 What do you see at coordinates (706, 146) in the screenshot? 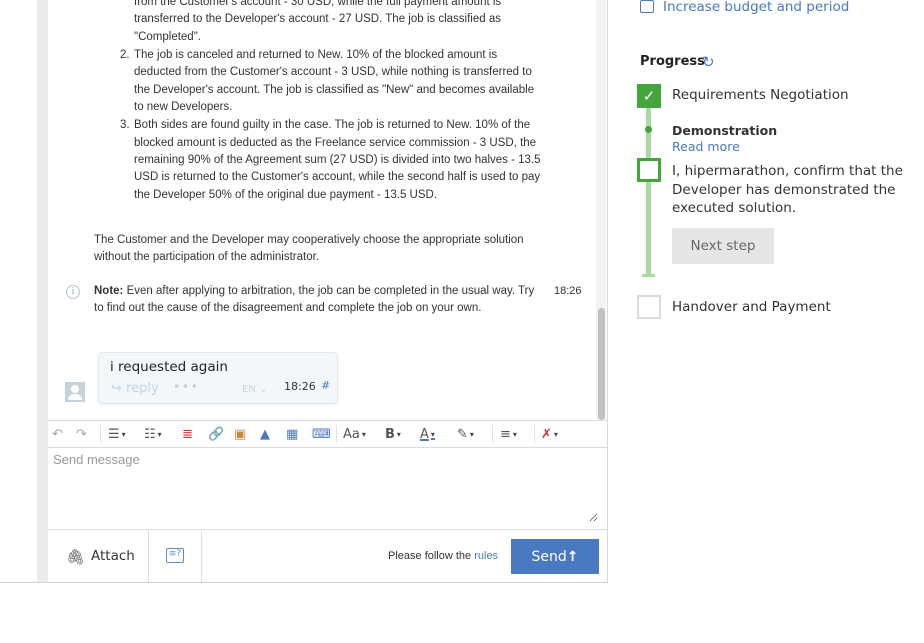
I see `read-more-link: Read more` at bounding box center [706, 146].